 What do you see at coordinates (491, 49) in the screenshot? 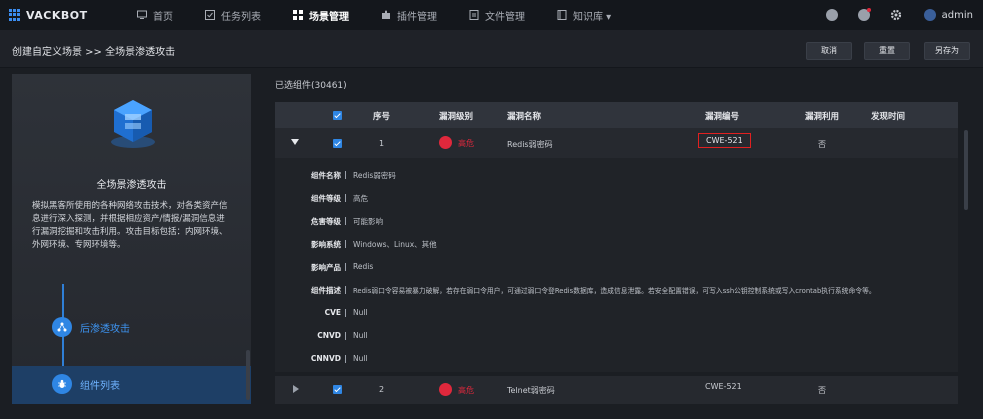
I see `page-header: 创建自定义场景 >> 全场景渗透攻击 取消 重置 另存为` at bounding box center [491, 49].